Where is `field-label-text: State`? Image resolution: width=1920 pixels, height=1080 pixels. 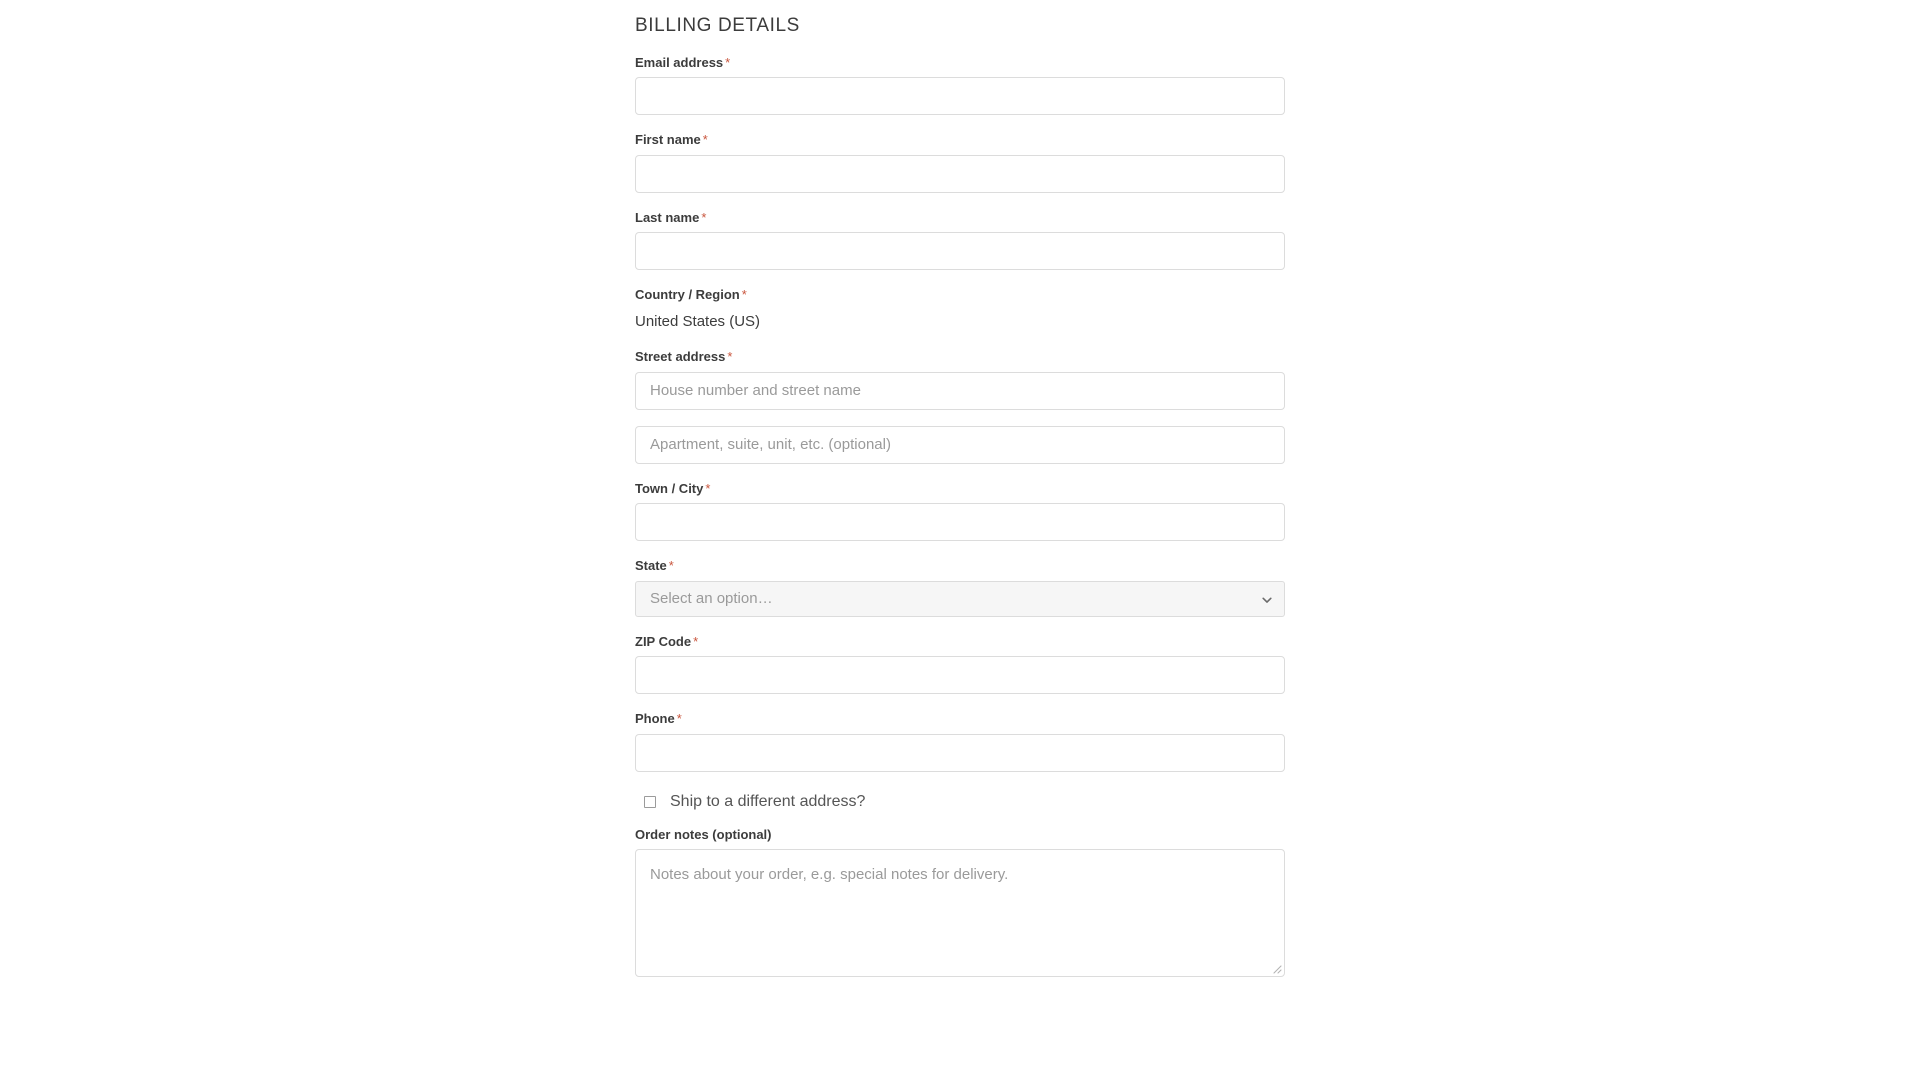 field-label-text: State is located at coordinates (651, 566).